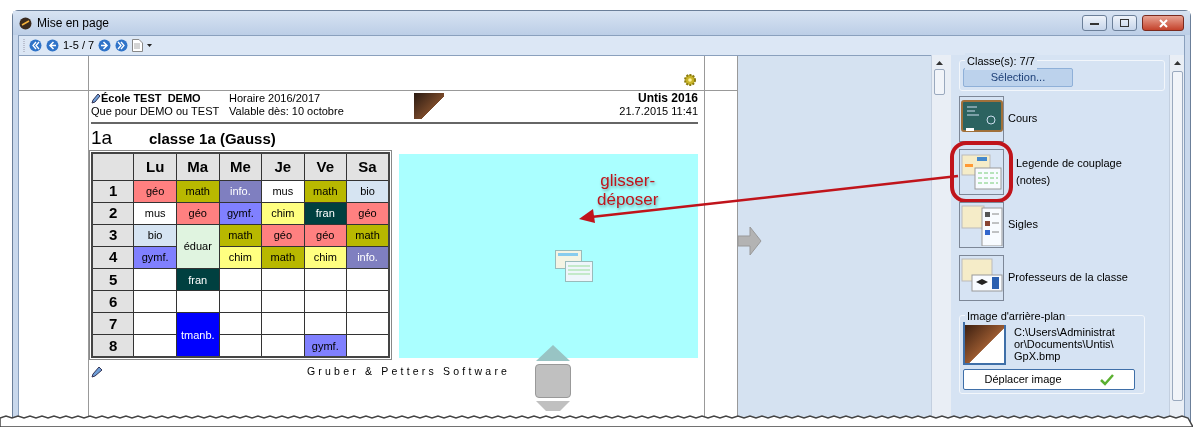  Describe the element at coordinates (122, 45) in the screenshot. I see `last-page-icon` at that location.